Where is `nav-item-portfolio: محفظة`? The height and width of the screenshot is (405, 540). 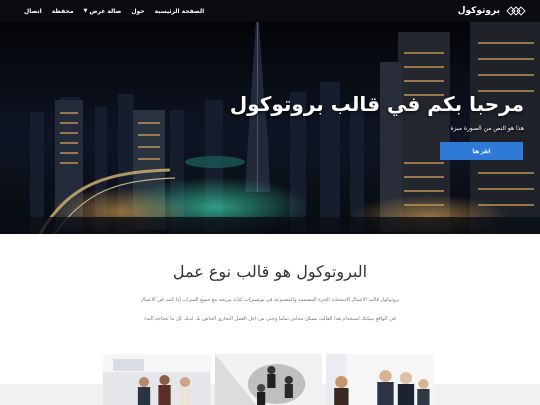 nav-item-portfolio: محفظة is located at coordinates (63, 11).